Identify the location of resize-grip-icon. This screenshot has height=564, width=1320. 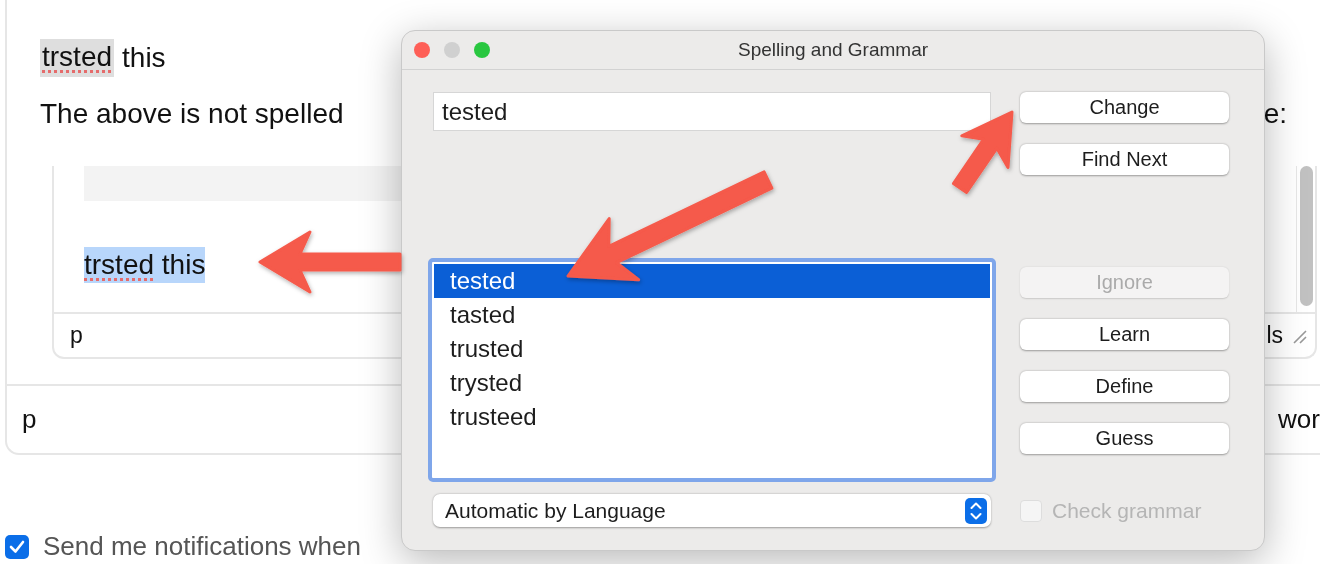
(1299, 335).